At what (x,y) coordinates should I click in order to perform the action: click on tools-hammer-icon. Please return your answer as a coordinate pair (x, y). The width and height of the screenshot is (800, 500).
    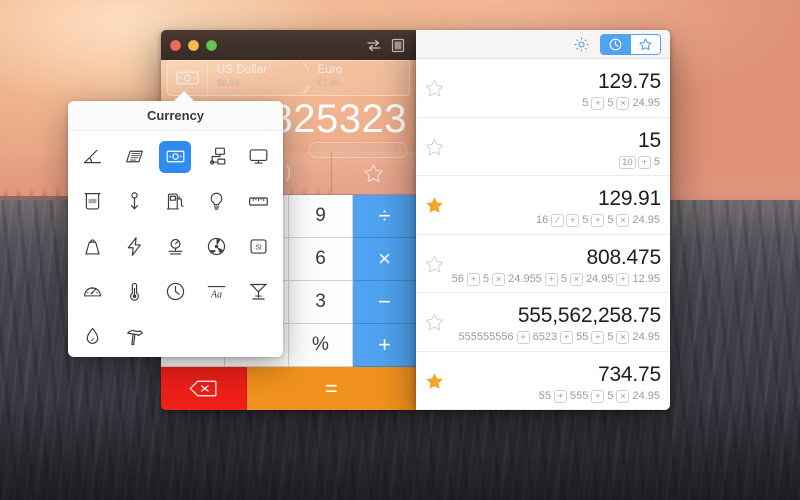
    Looking at the image, I should click on (134, 337).